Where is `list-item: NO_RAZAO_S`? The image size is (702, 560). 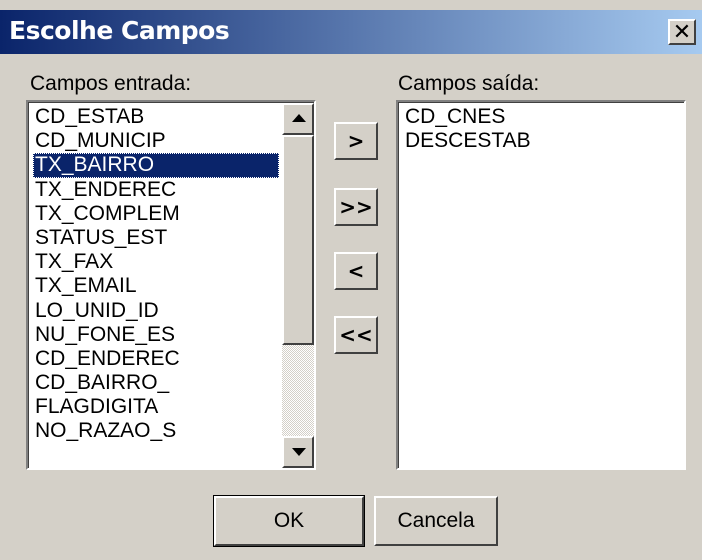 list-item: NO_RAZAO_S is located at coordinates (156, 431).